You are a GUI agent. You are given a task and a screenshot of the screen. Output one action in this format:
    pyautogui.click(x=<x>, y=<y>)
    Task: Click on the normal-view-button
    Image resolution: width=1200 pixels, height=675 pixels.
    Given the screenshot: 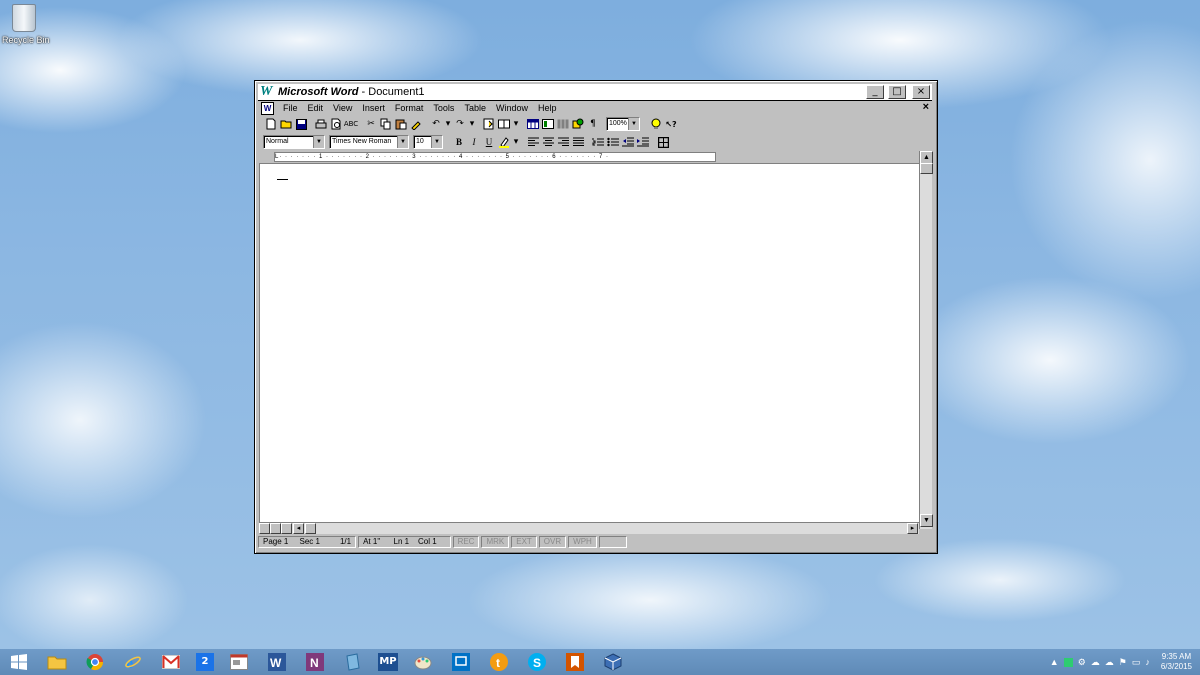 What is the action you would take?
    pyautogui.click(x=264, y=528)
    